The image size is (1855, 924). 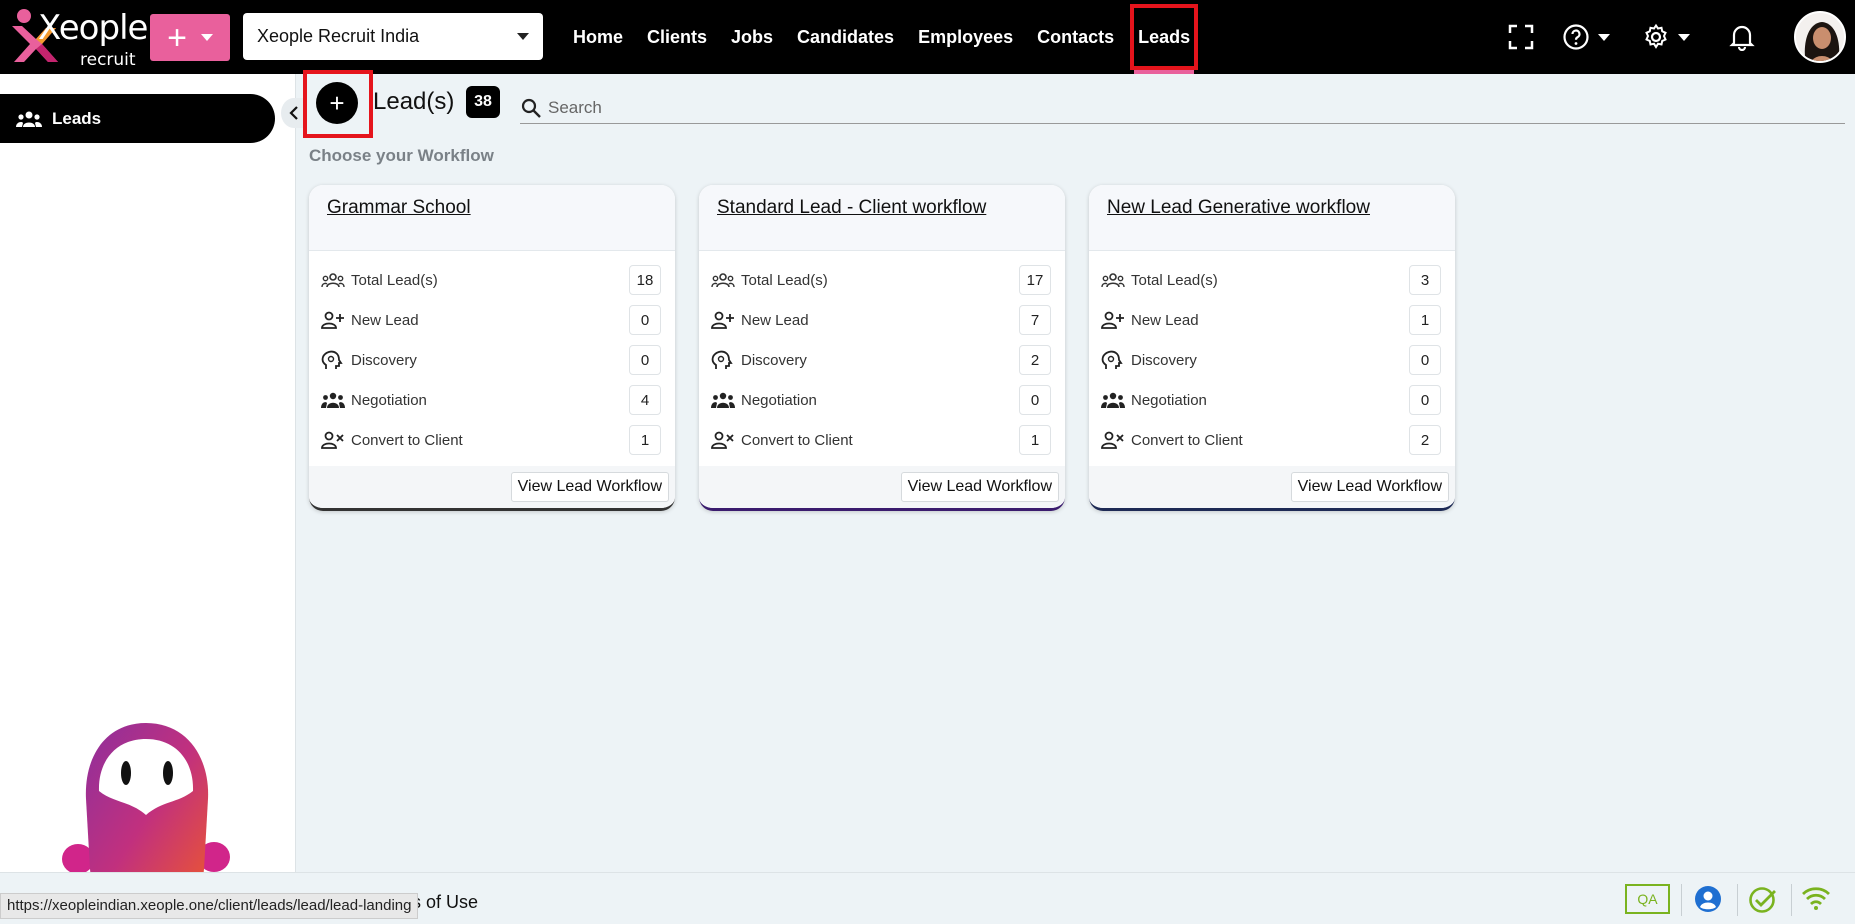 I want to click on user-avatar, so click(x=1820, y=37).